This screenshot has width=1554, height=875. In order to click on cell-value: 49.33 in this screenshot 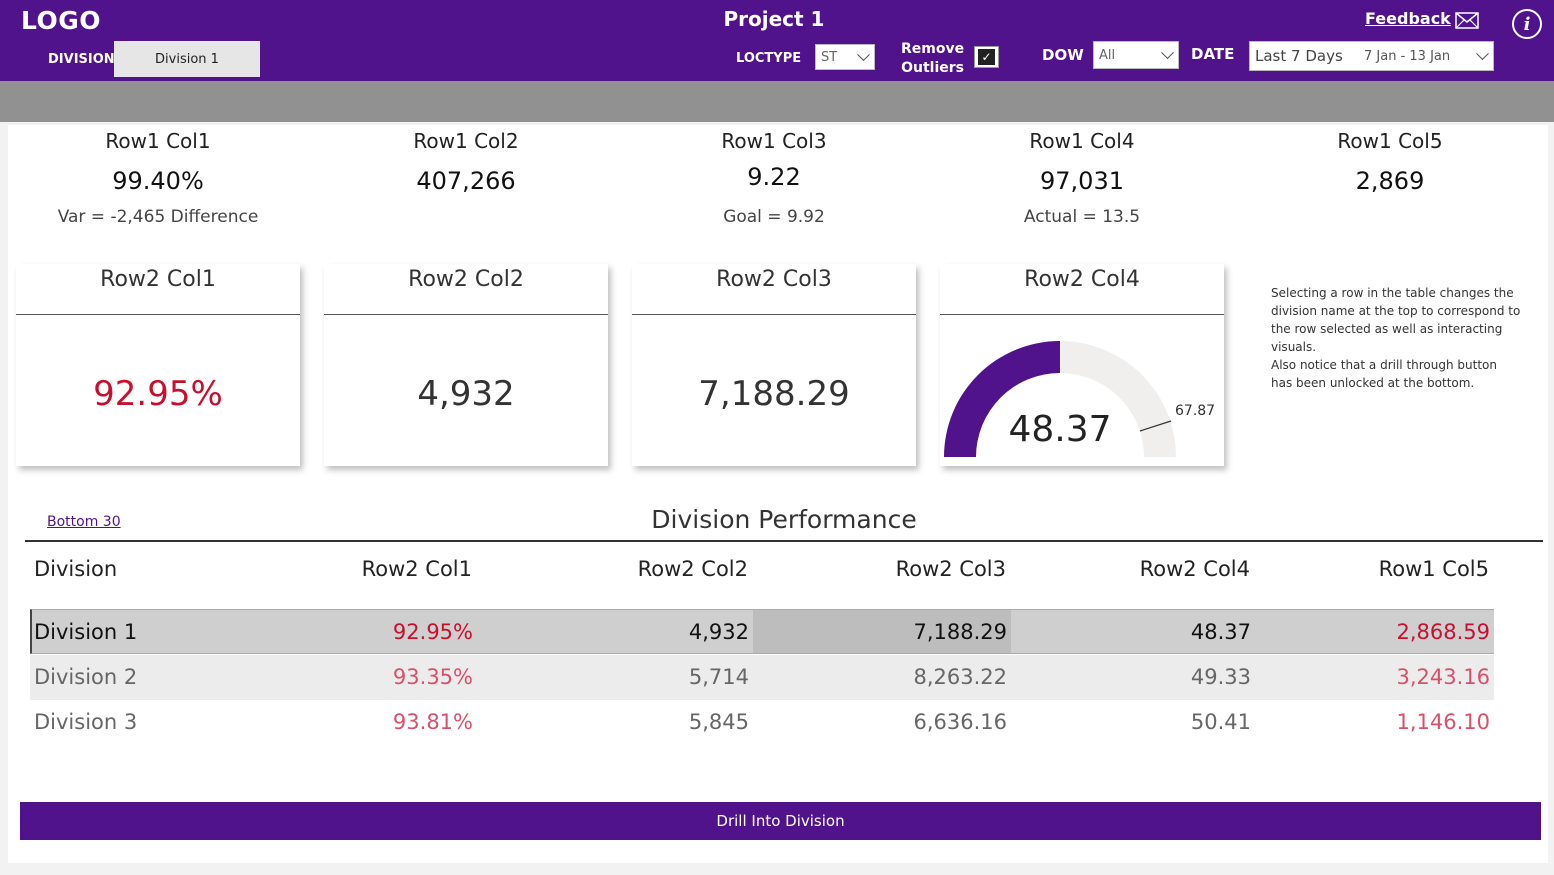, I will do `click(1220, 677)`.